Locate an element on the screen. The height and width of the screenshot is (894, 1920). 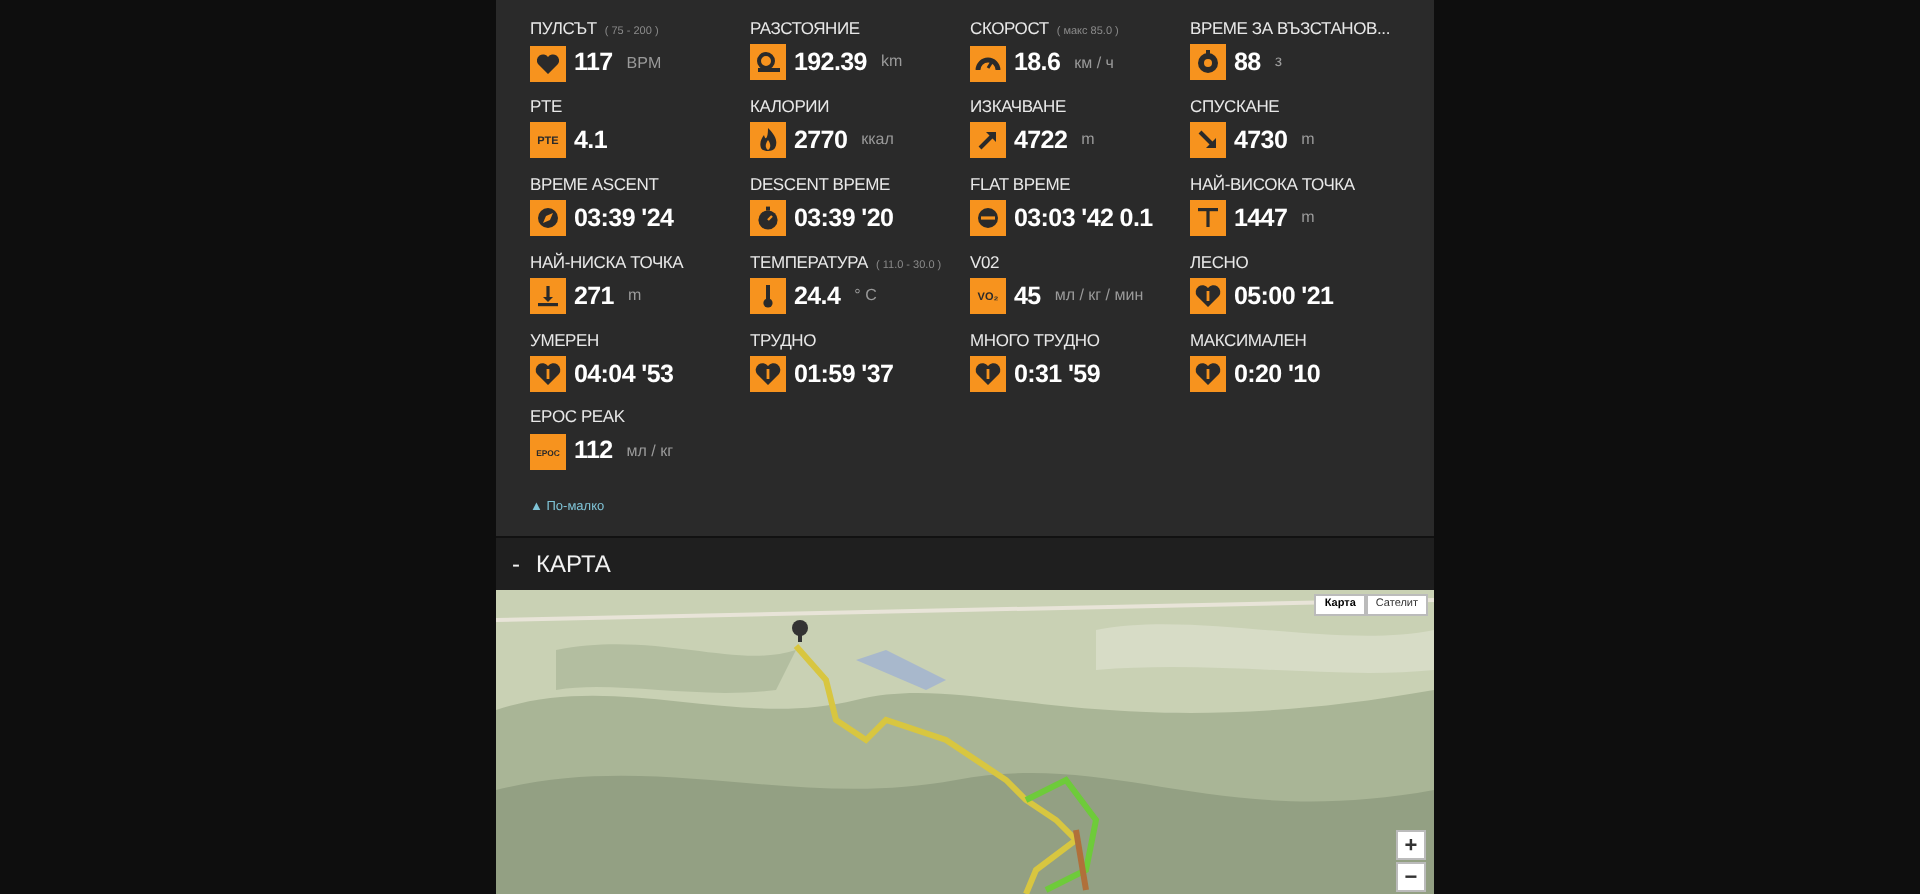
stat-value: 112 is located at coordinates (593, 451).